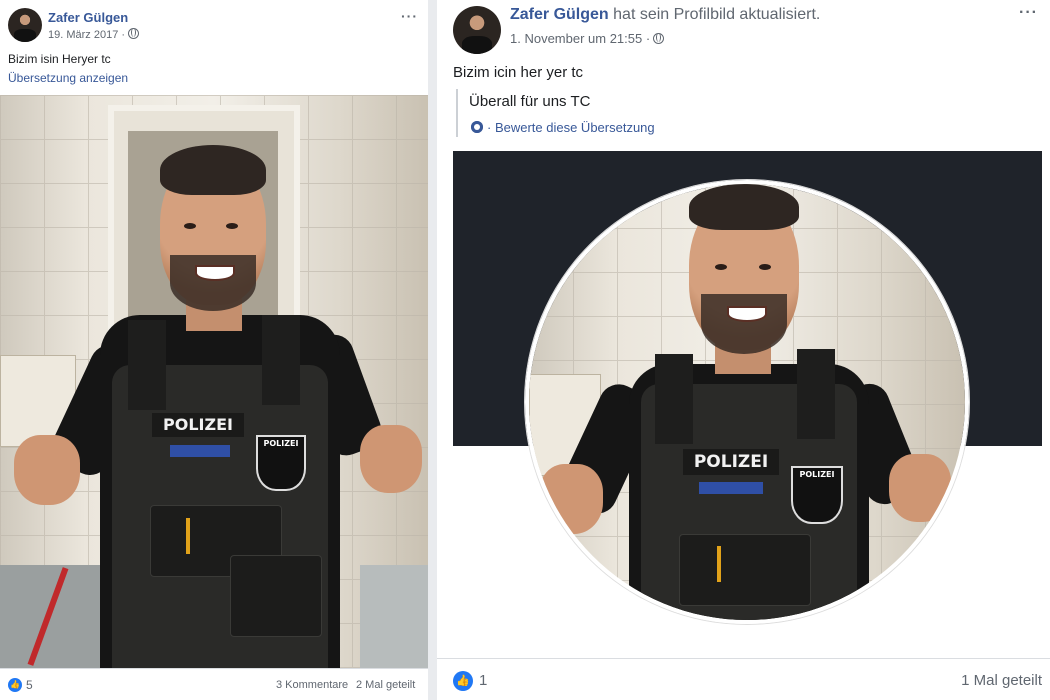  Describe the element at coordinates (743, 679) in the screenshot. I see `post-footer: 👍 1 1 Mal geteilt` at that location.